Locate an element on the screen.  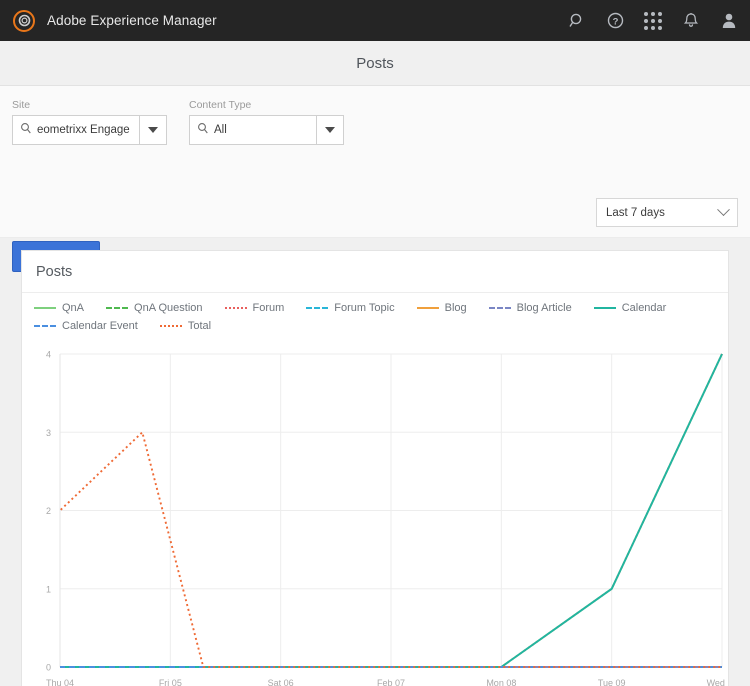
site-combobox: eometrixx Engage is located at coordinates (89, 130).